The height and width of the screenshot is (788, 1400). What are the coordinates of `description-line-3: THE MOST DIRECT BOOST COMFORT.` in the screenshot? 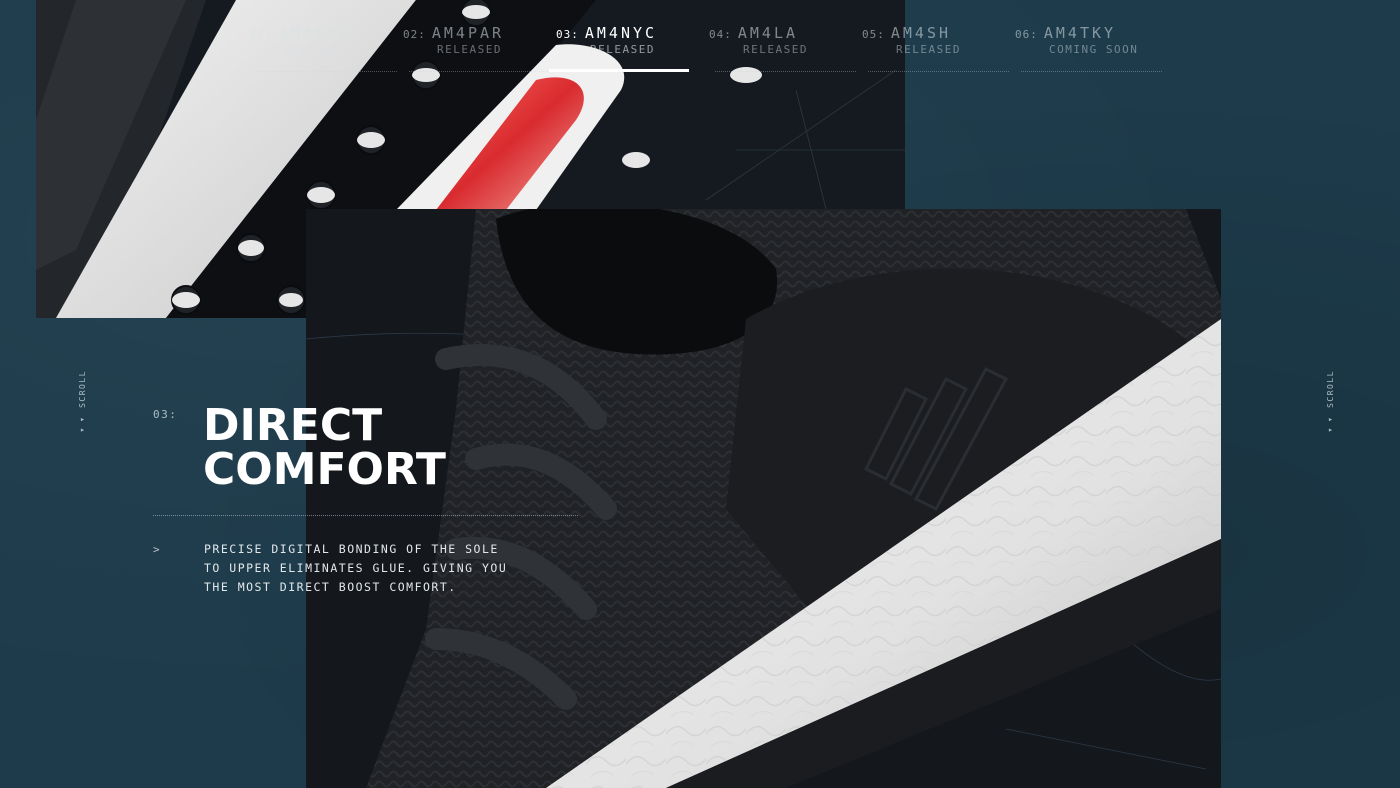 It's located at (330, 587).